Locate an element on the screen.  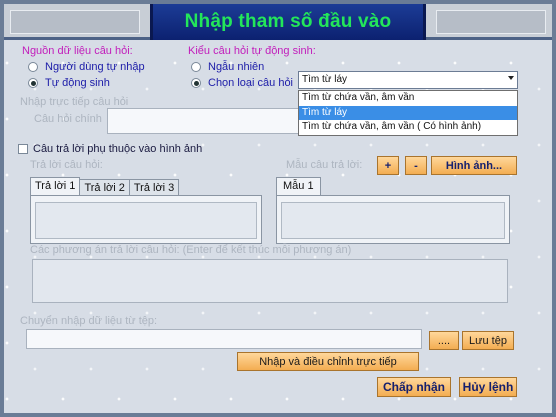
remove-sample-button: - is located at coordinates (416, 165).